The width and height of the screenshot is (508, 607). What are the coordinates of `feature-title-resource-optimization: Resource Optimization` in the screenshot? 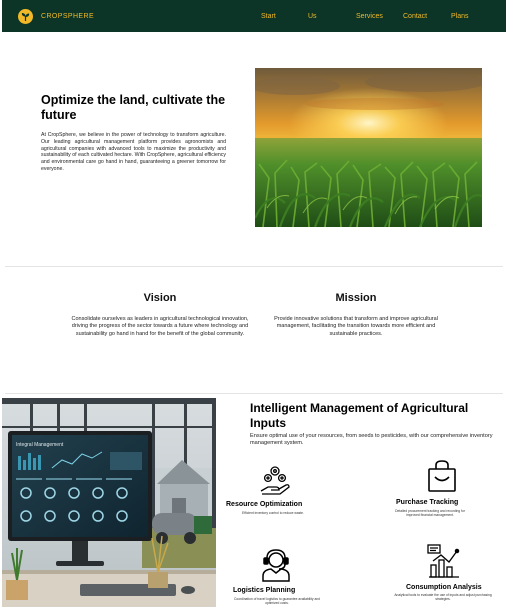 It's located at (264, 504).